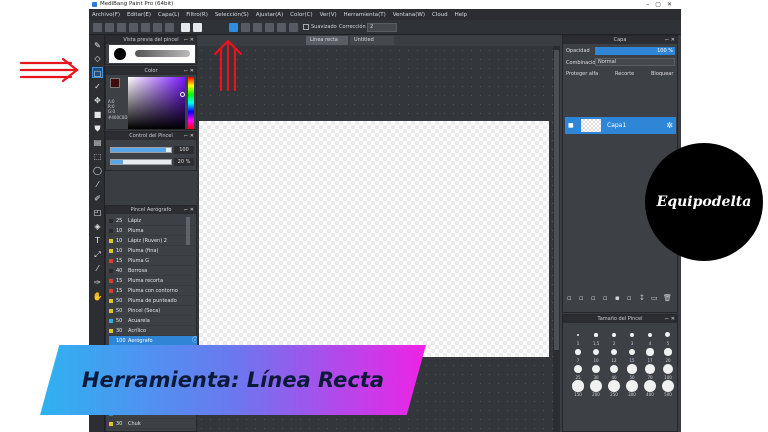  What do you see at coordinates (635, 62) in the screenshot?
I see `blend-mode-select: Normal` at bounding box center [635, 62].